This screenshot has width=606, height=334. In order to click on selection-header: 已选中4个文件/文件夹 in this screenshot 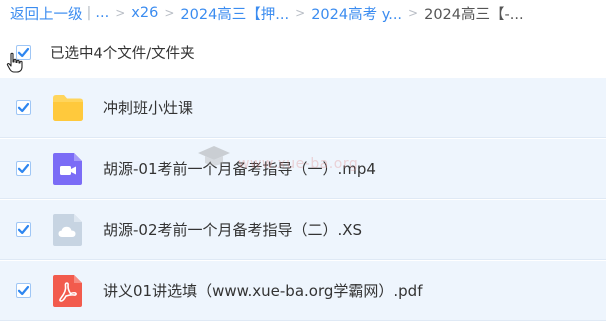, I will do `click(303, 53)`.